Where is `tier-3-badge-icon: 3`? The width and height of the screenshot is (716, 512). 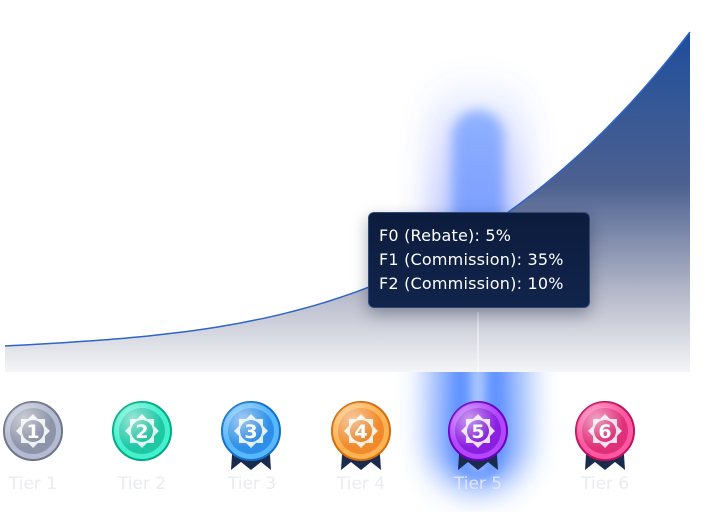 tier-3-badge-icon: 3 is located at coordinates (251, 435).